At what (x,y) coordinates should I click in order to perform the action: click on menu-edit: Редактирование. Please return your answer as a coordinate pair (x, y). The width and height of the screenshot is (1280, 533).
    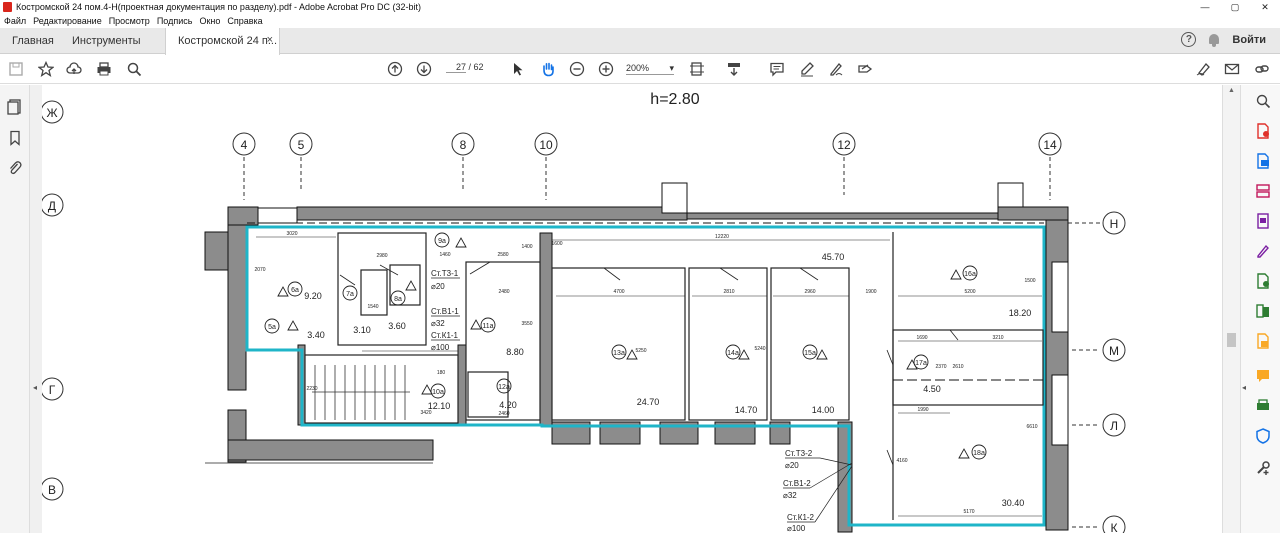
    Looking at the image, I should click on (67, 21).